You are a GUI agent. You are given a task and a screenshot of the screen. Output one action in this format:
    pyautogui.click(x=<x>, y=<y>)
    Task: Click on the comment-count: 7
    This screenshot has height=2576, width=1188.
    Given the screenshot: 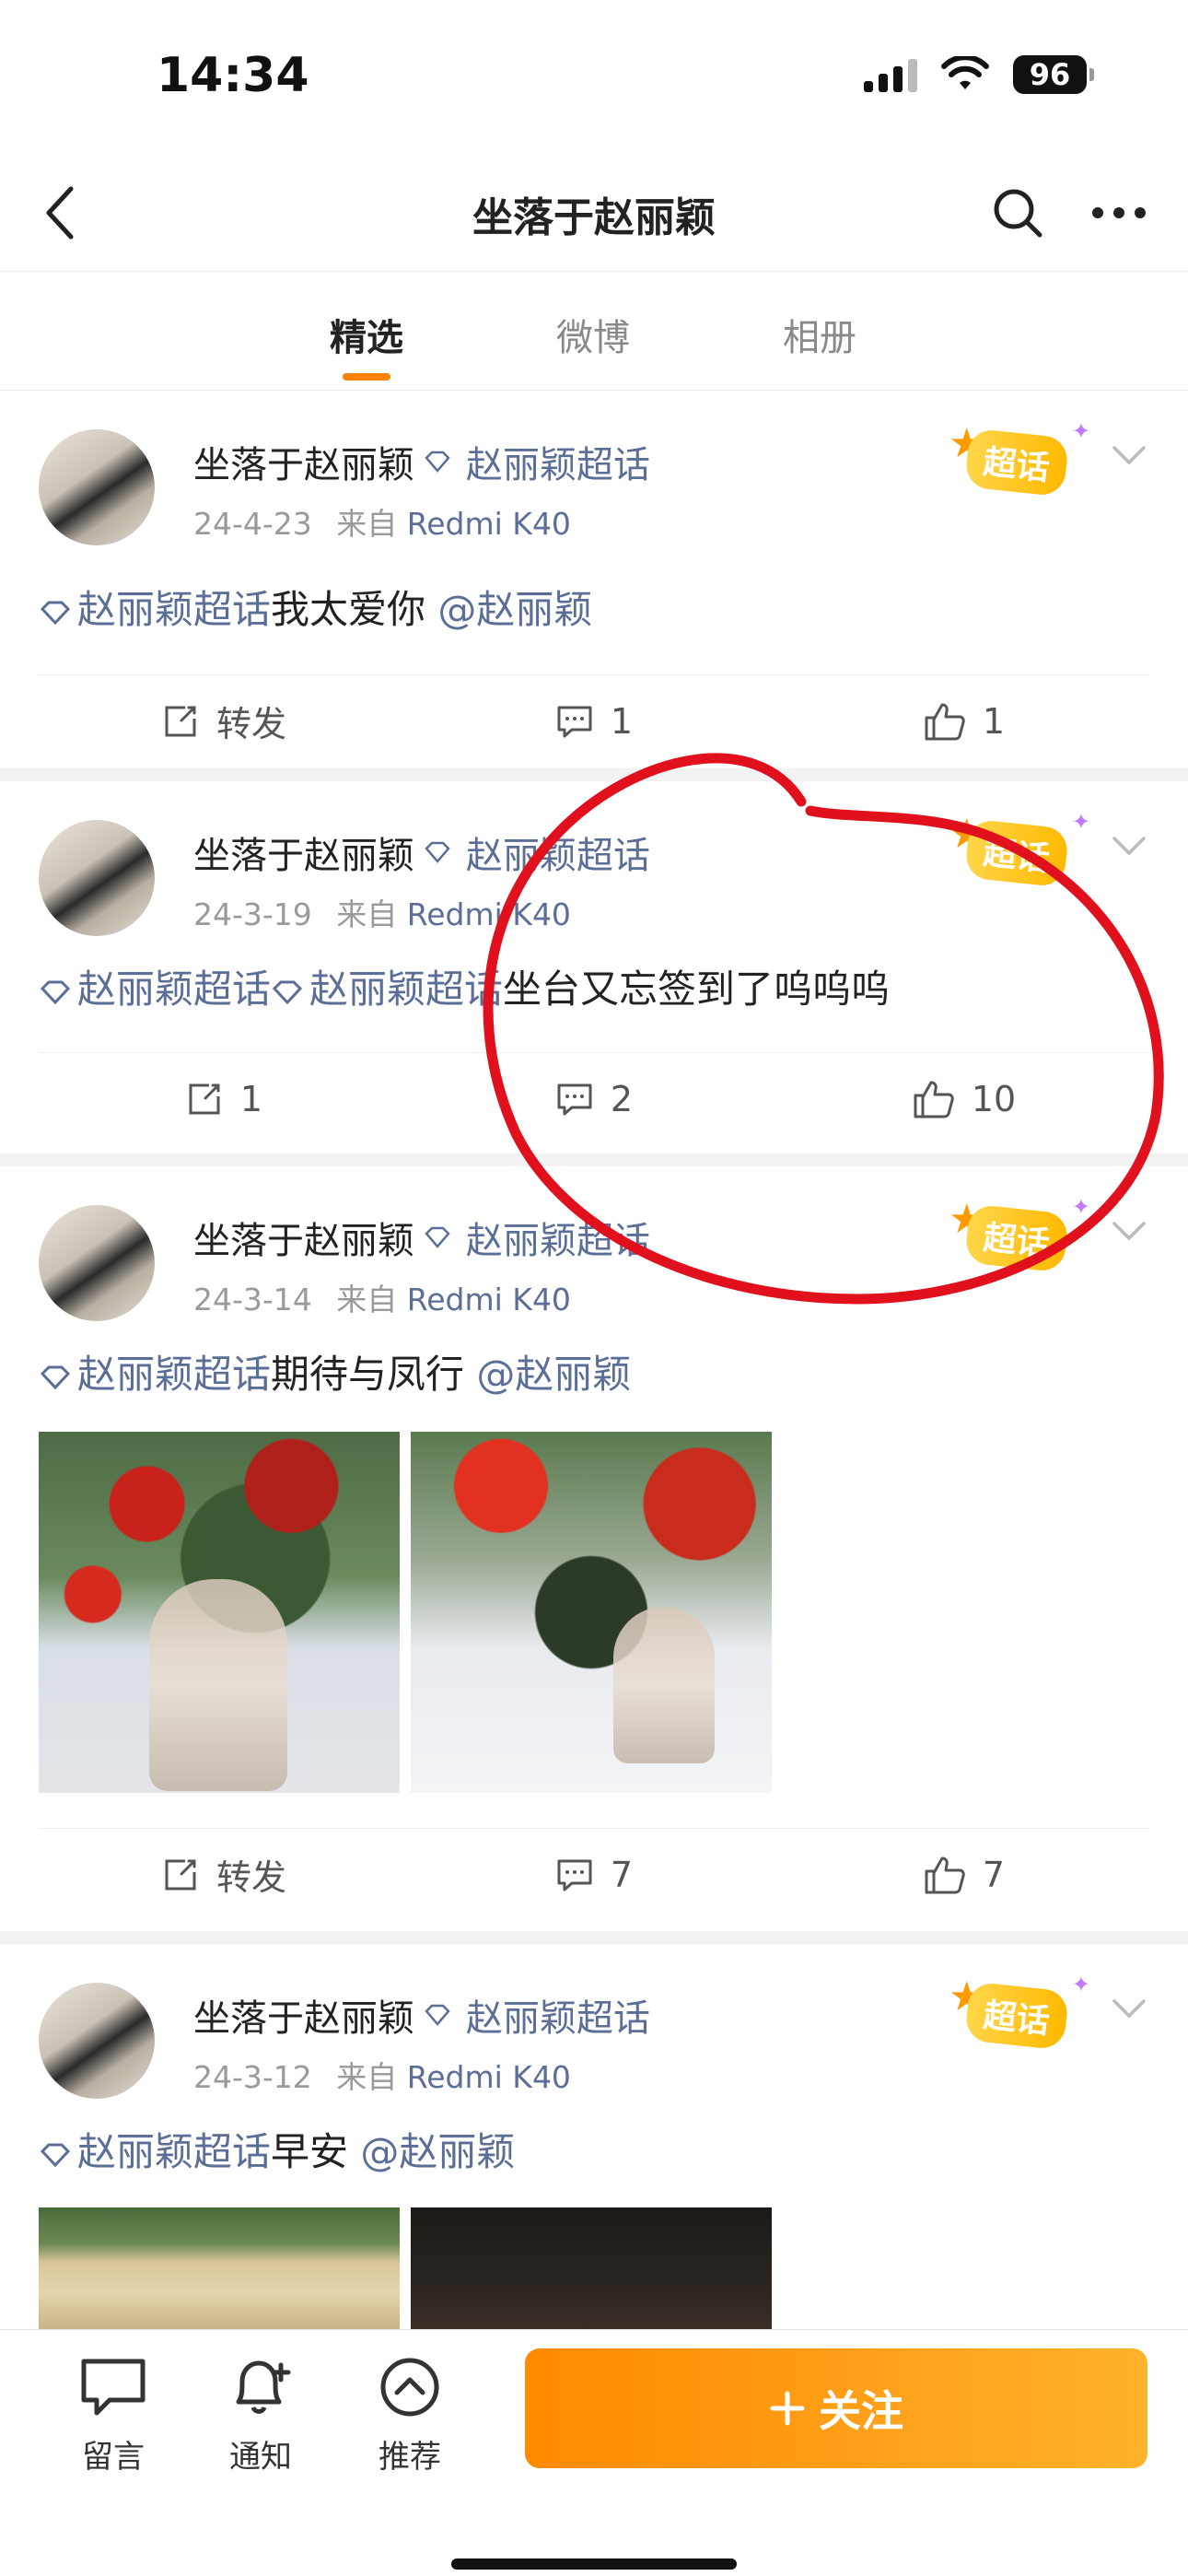 What is the action you would take?
    pyautogui.click(x=622, y=1874)
    